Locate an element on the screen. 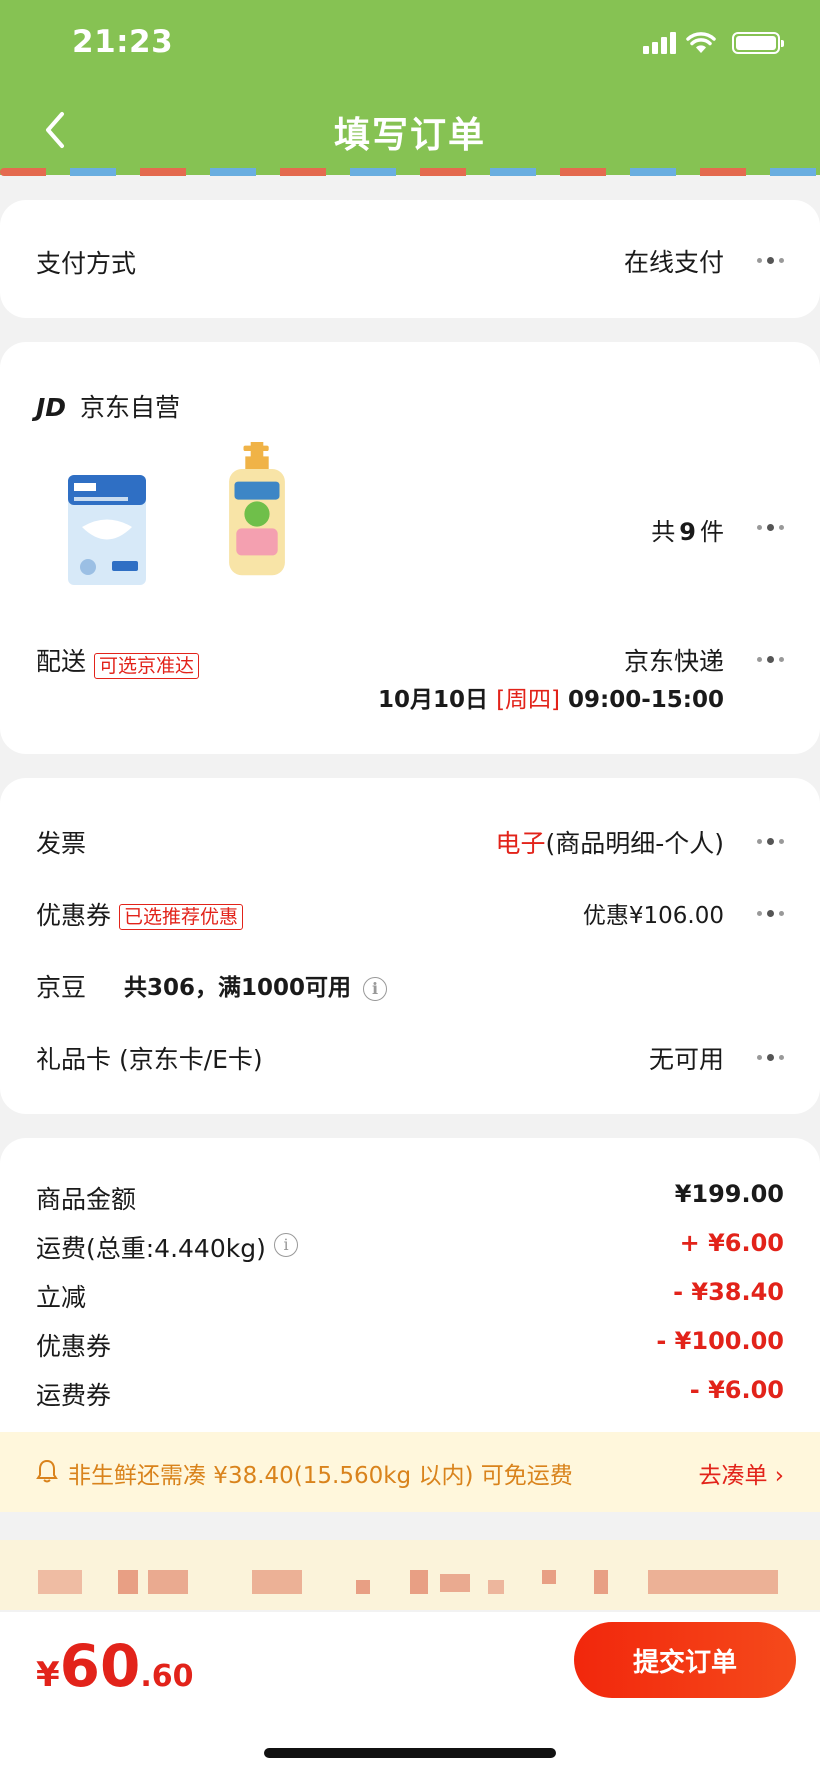 This screenshot has height=1775, width=820. delivery-tag: 可选京准达 is located at coordinates (147, 665).